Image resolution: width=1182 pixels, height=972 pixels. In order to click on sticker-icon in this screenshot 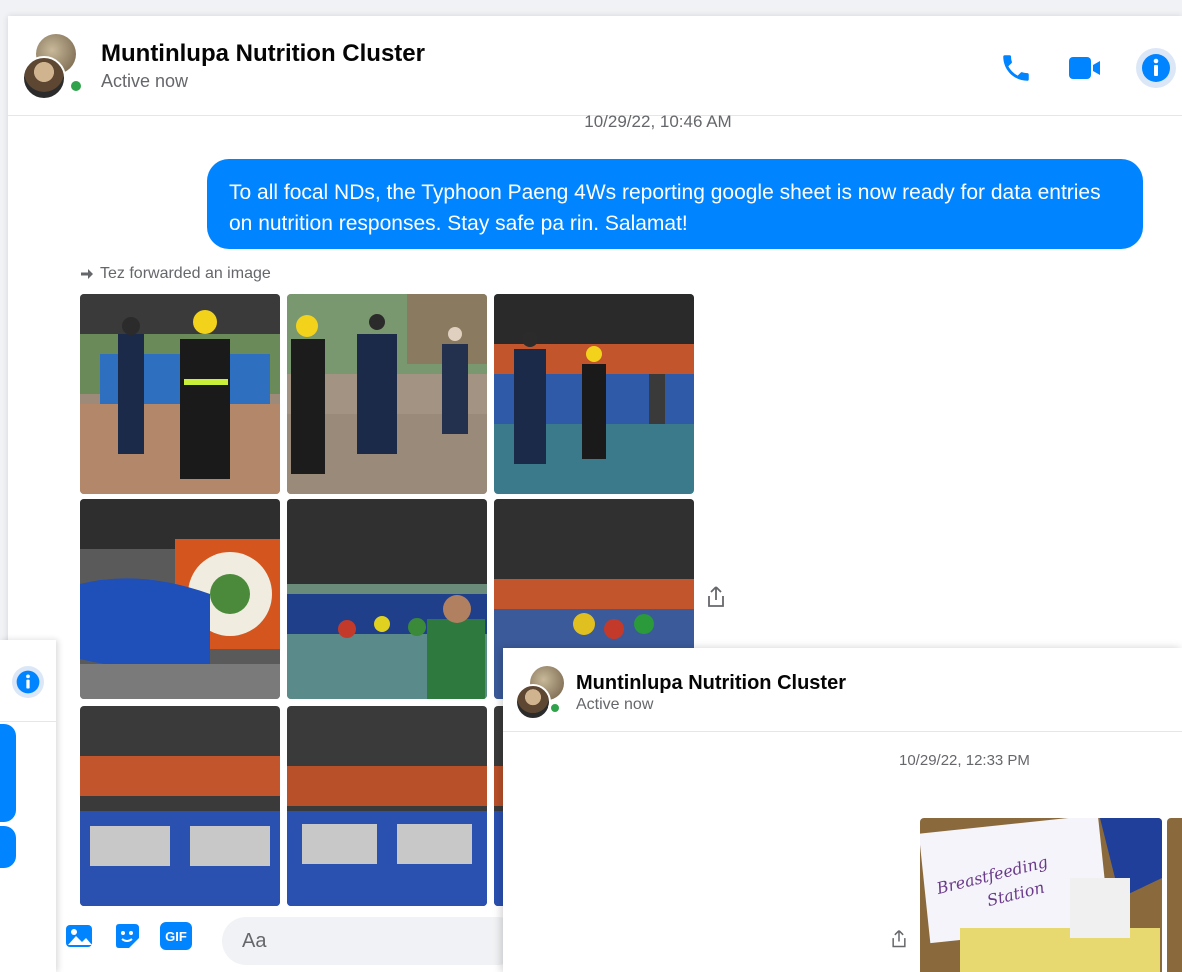, I will do `click(127, 936)`.